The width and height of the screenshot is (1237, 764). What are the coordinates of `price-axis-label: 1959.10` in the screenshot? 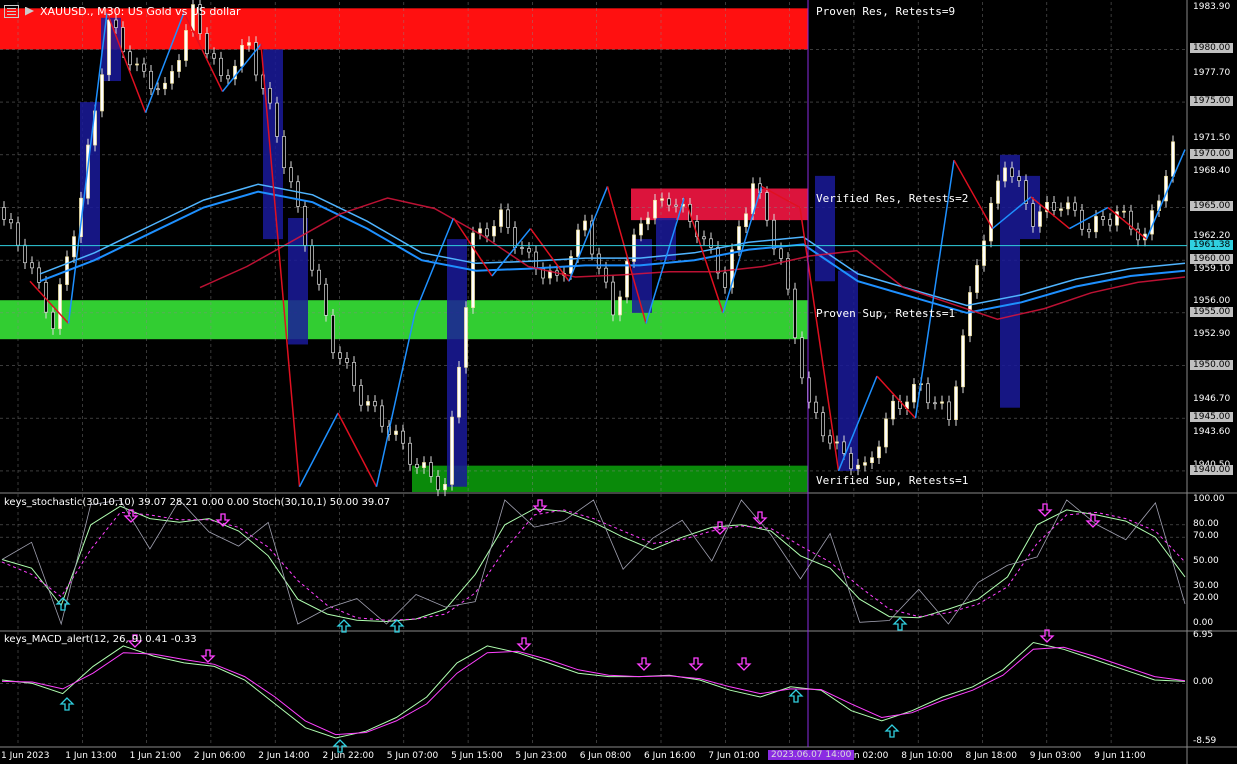 It's located at (1212, 268).